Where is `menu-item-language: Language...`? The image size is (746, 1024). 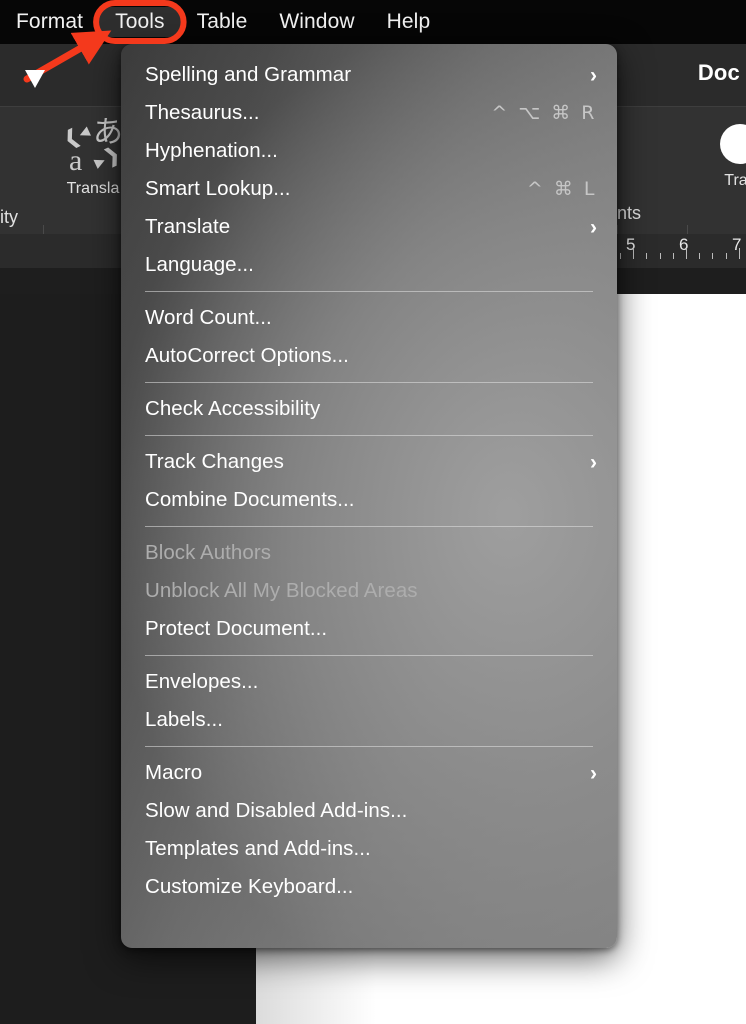 menu-item-language: Language... is located at coordinates (369, 265).